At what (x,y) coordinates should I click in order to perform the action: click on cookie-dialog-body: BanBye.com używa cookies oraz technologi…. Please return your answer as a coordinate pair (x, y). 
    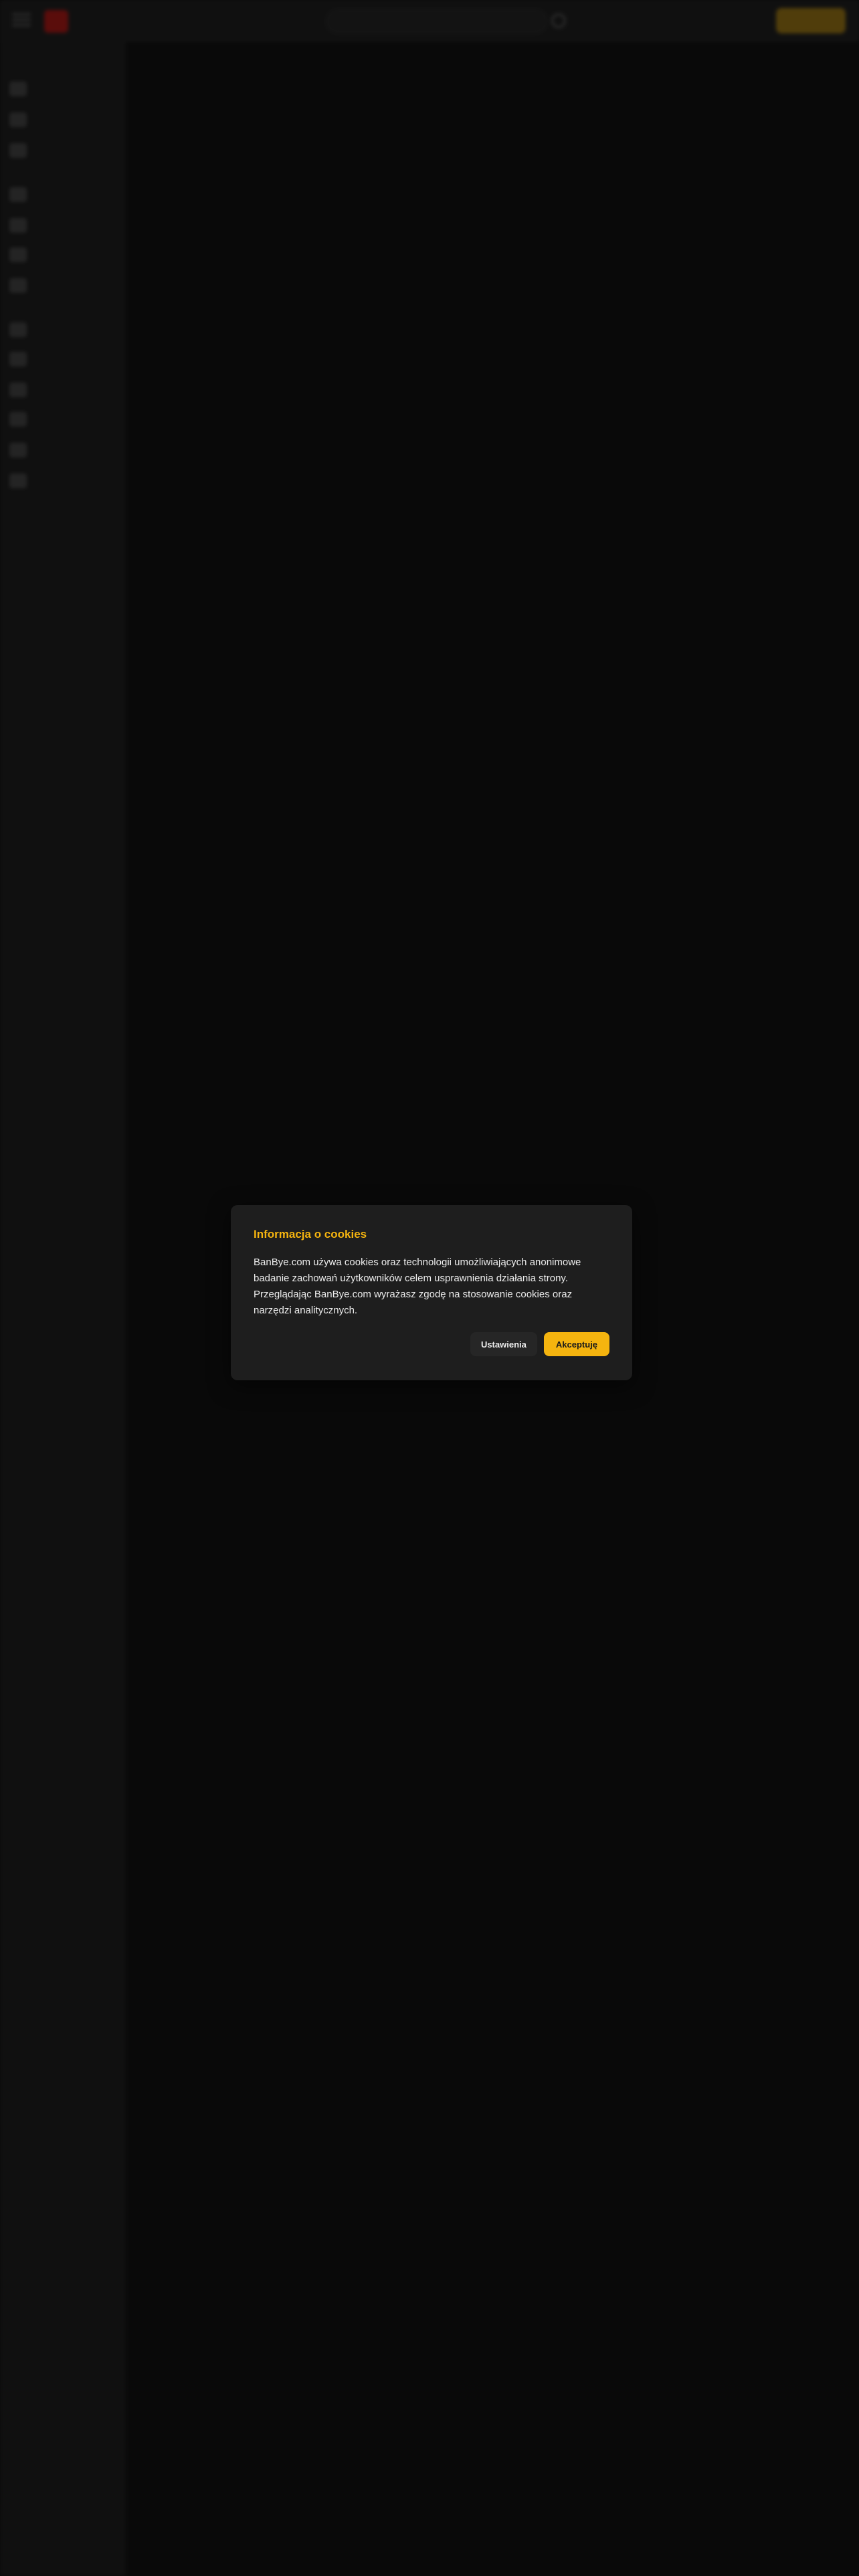
    Looking at the image, I should click on (417, 1286).